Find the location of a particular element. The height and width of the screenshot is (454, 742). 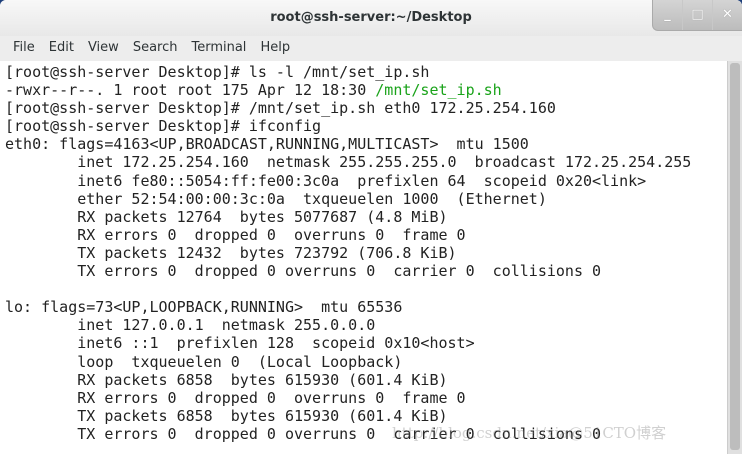

menu-help: Help is located at coordinates (275, 47).